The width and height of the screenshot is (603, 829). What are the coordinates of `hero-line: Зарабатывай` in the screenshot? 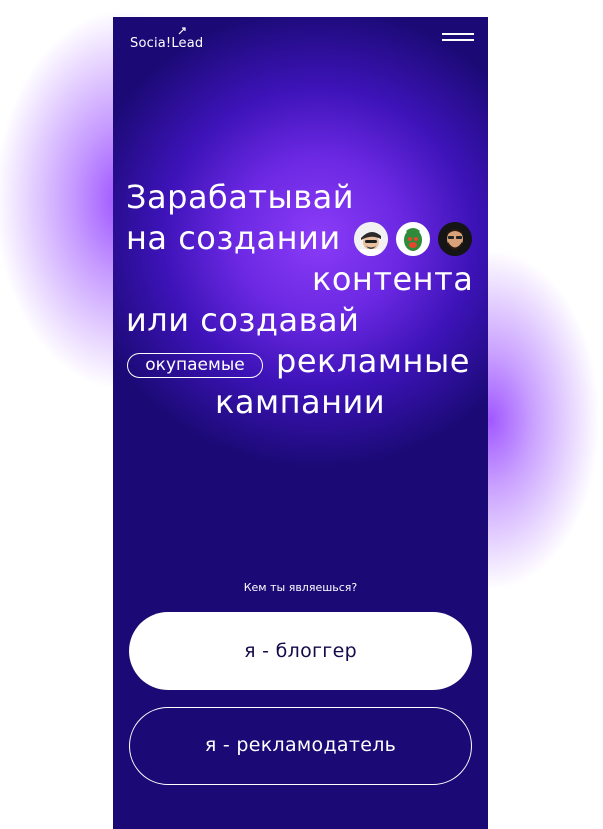 It's located at (240, 197).